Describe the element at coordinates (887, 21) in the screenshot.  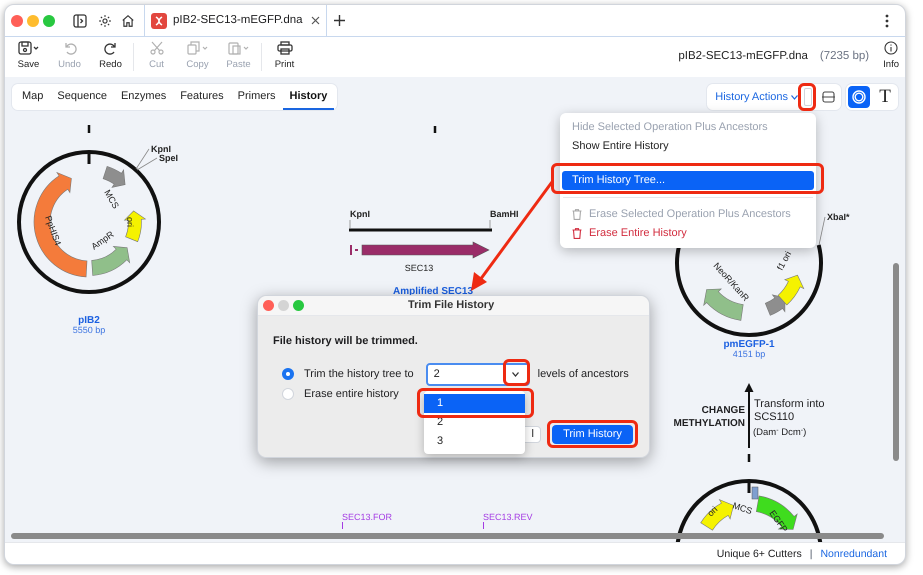
I see `more-icon` at that location.